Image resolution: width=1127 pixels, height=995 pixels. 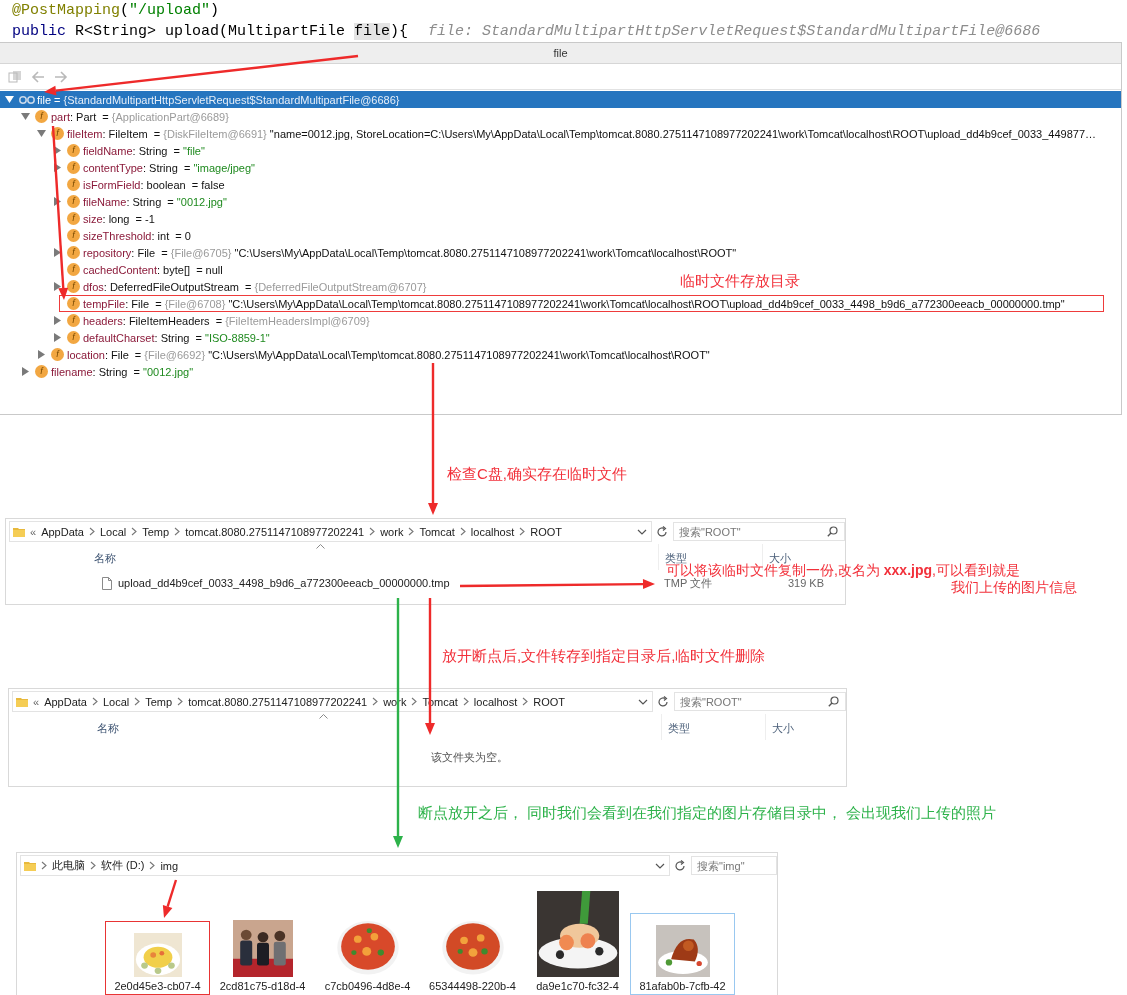 I want to click on breadcrumb: 此电脑, so click(x=68, y=865).